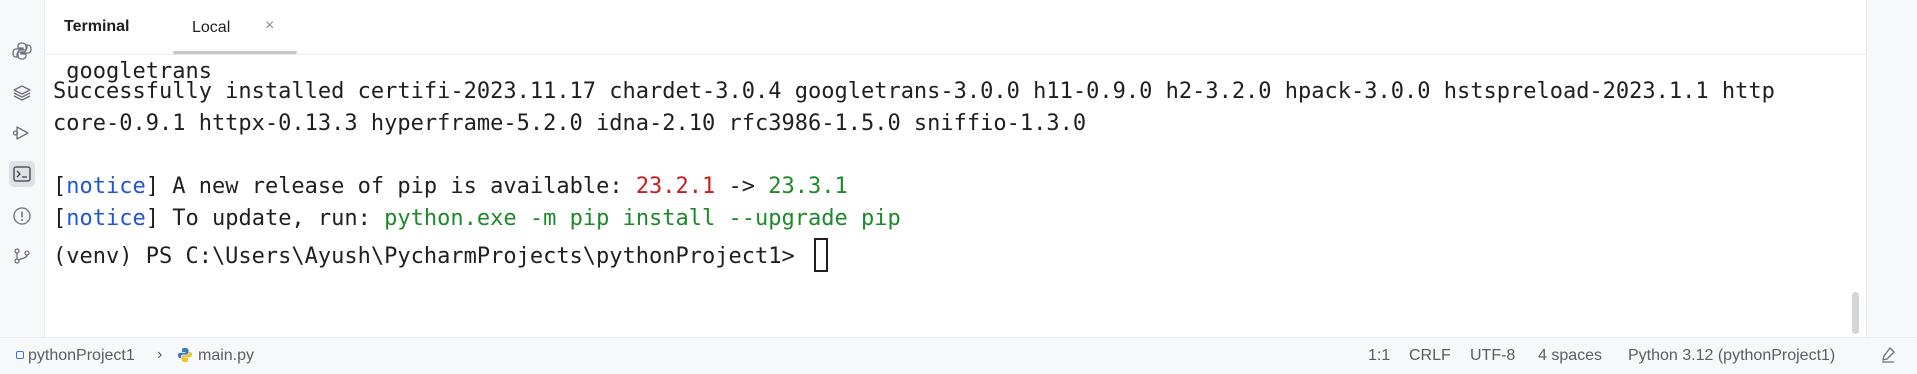 The height and width of the screenshot is (374, 1917). I want to click on caret-position: 1:1, so click(1379, 356).